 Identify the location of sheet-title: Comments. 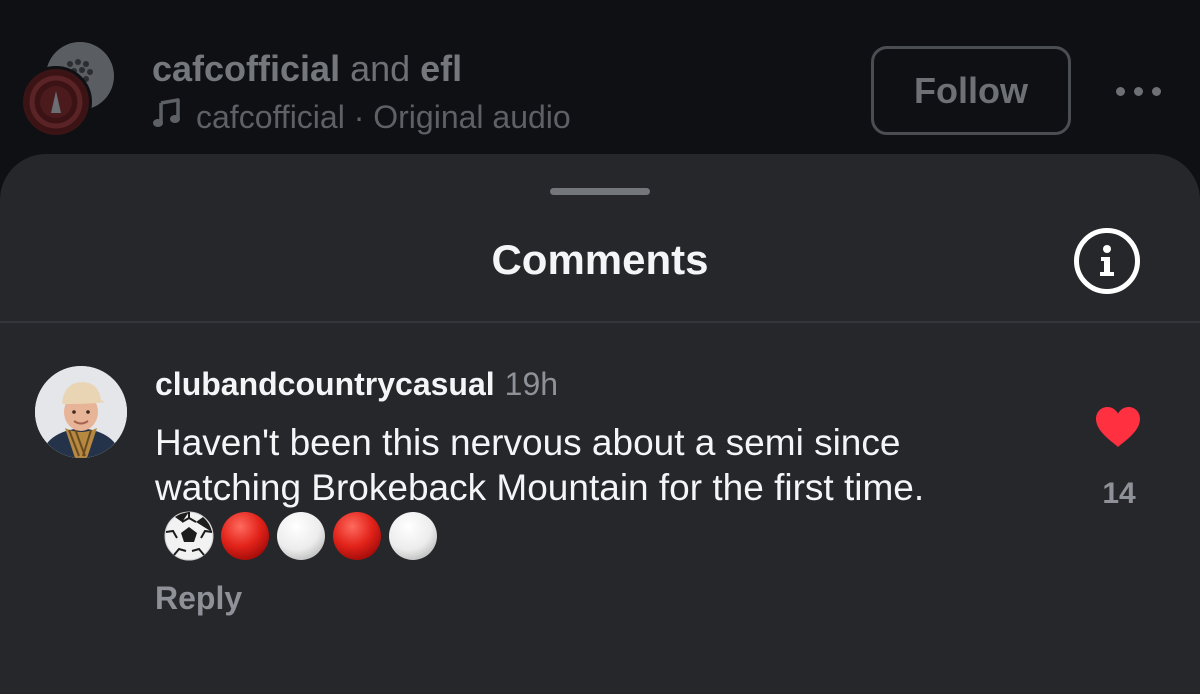
(600, 259).